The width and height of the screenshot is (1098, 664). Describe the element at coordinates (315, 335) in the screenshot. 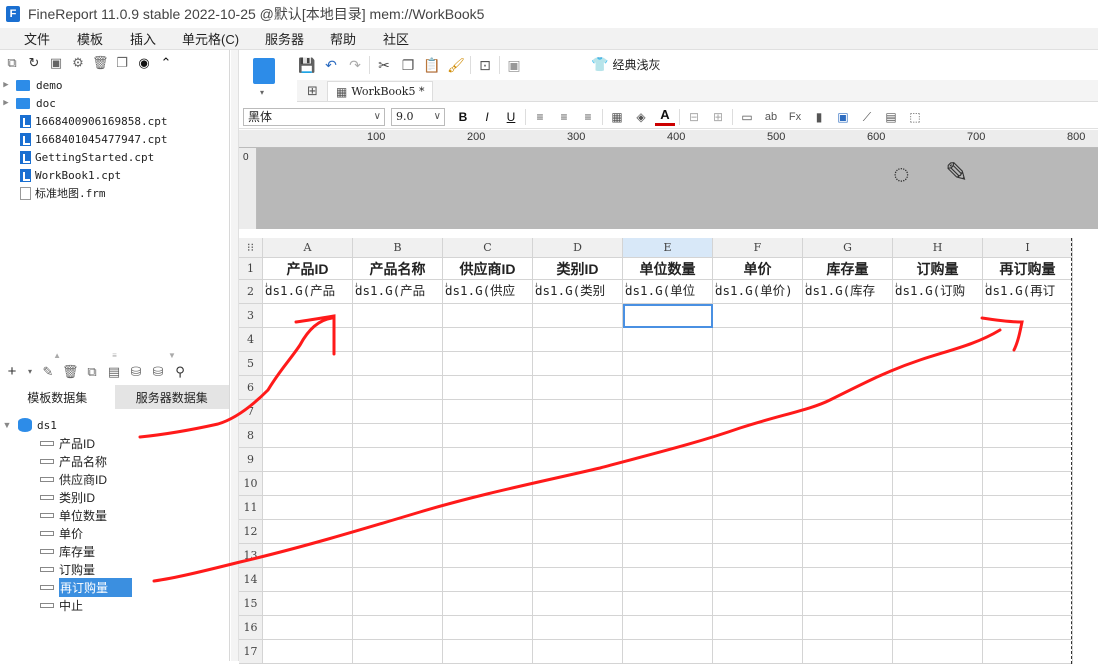

I see `annotation-arrow-1-head` at that location.